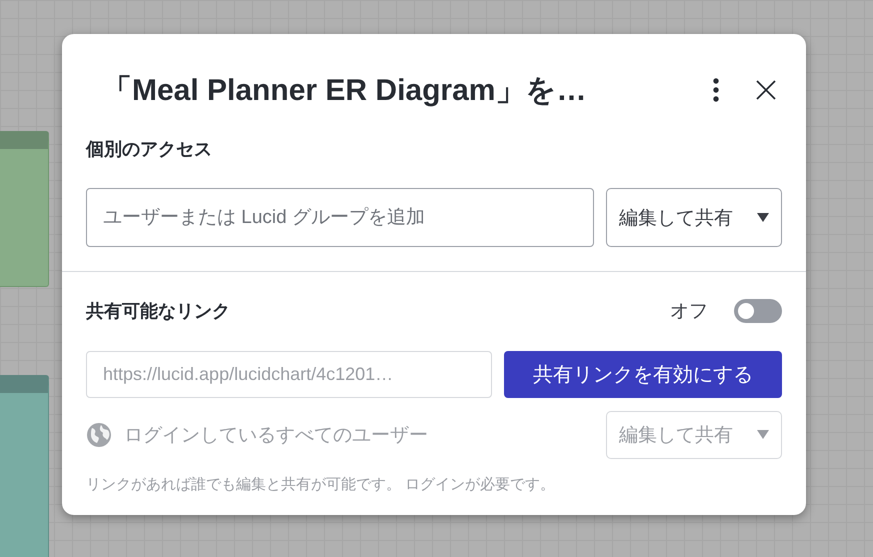 The width and height of the screenshot is (873, 557). What do you see at coordinates (694, 217) in the screenshot?
I see `role-select: 編集して共有` at bounding box center [694, 217].